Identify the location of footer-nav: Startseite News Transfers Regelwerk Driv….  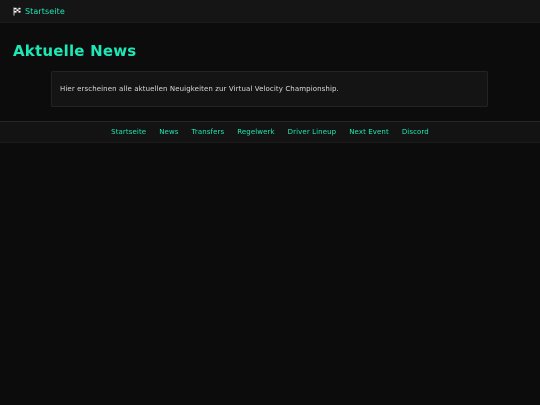
(270, 132).